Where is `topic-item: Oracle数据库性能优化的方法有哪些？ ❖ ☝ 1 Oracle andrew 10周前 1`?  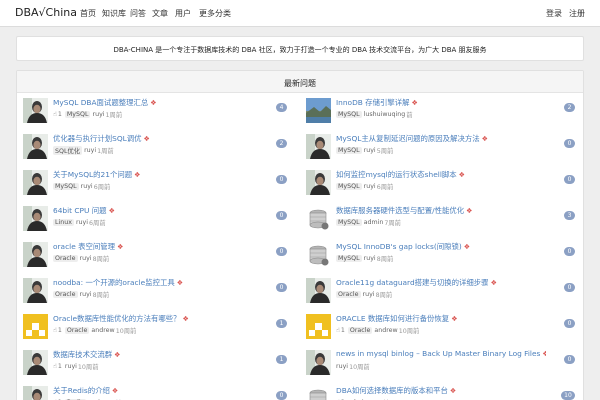
topic-item: Oracle数据库性能优化的方法有哪些？ ❖ ☝ 1 Oracle andrew 10周前 1 is located at coordinates (158, 327).